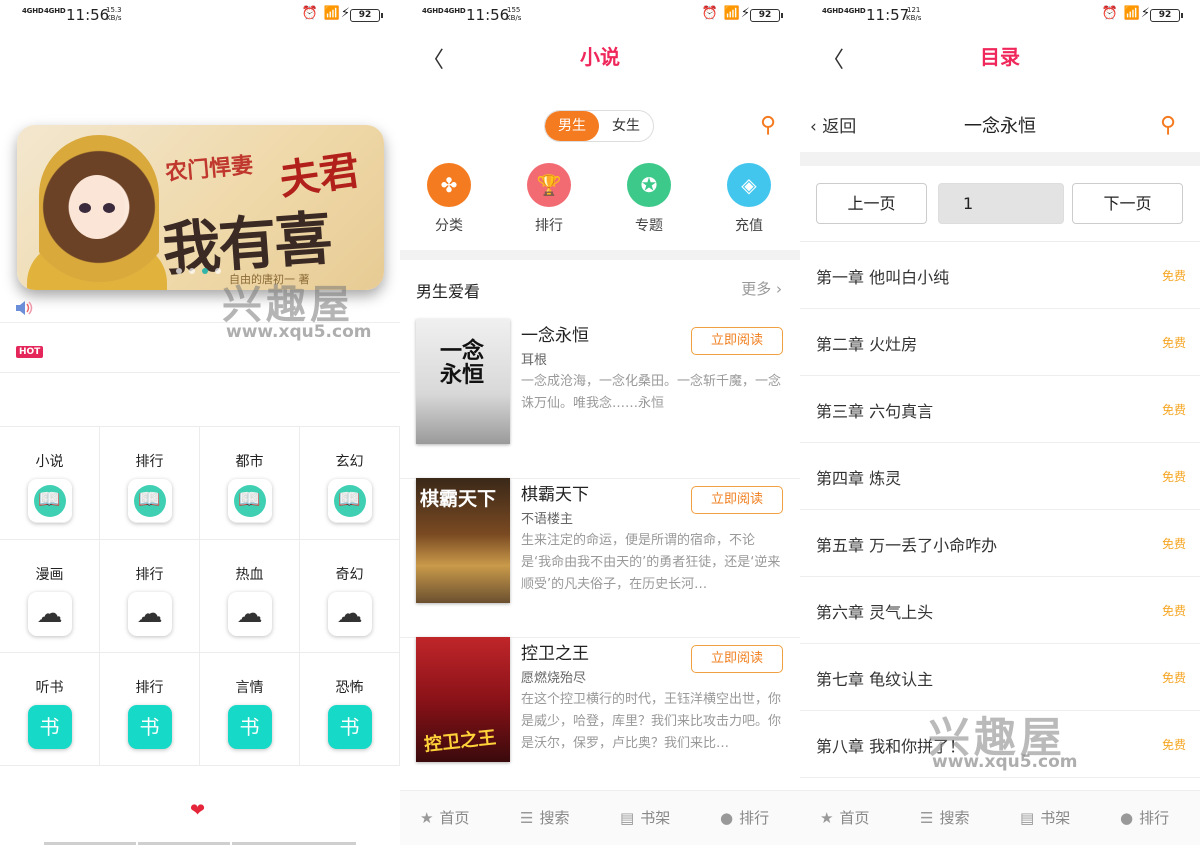  Describe the element at coordinates (572, 126) in the screenshot. I see `segment-male: 男生` at that location.